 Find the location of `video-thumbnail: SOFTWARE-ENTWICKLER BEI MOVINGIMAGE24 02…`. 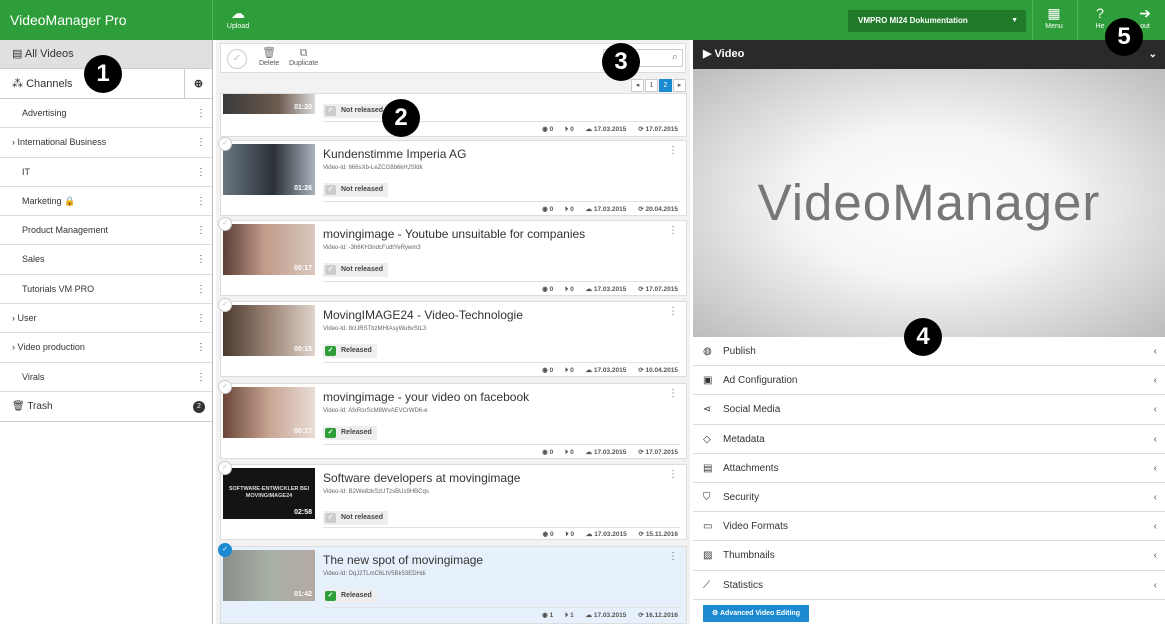

video-thumbnail: SOFTWARE-ENTWICKLER BEI MOVINGIMAGE24 02… is located at coordinates (269, 493).